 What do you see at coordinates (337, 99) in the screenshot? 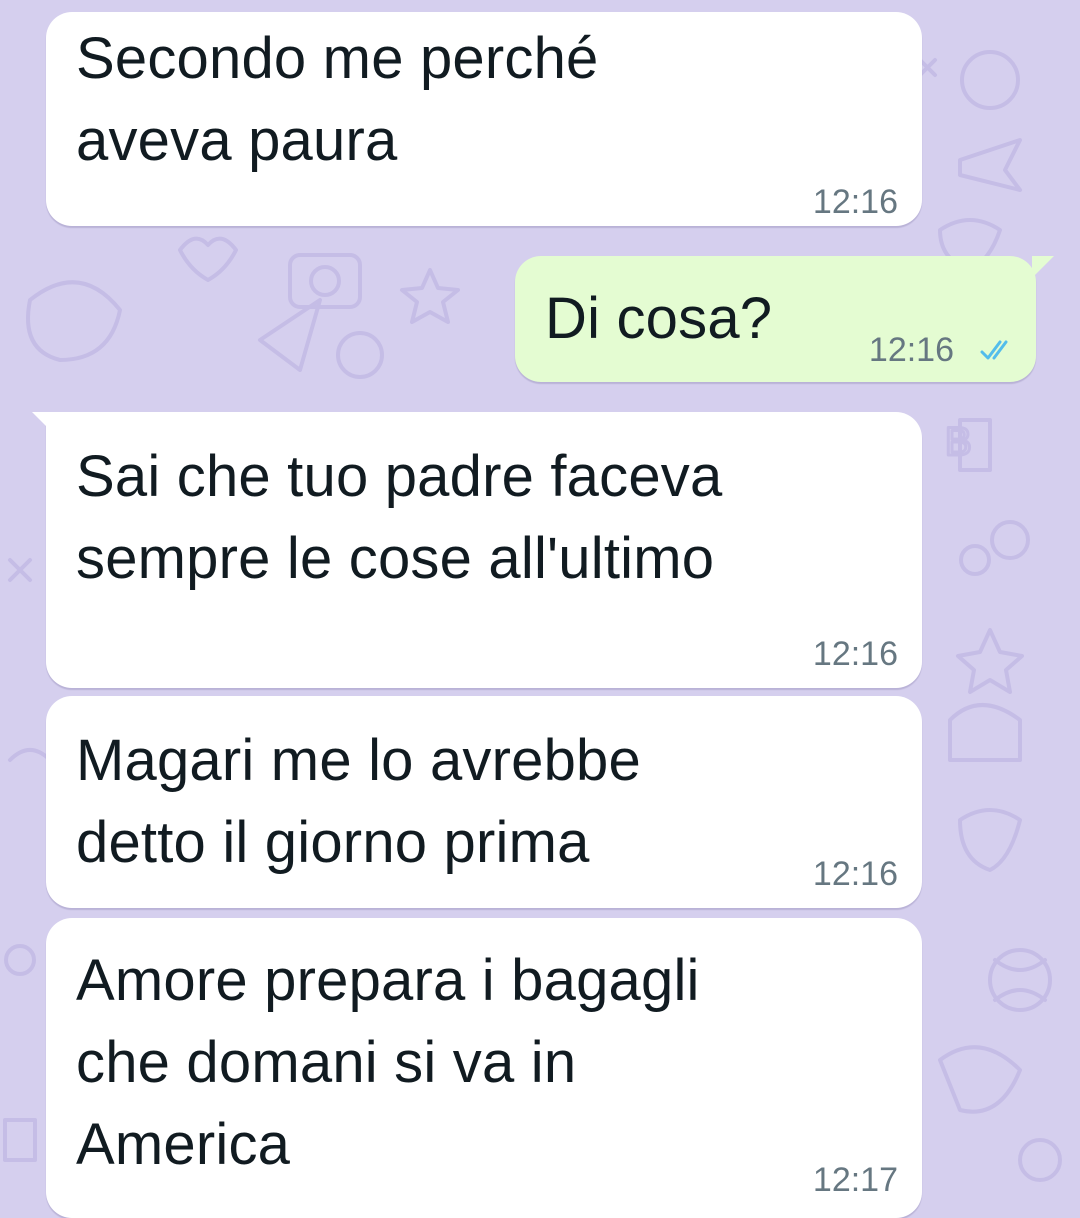
I see `message-text: Secondo me perché aveva paura` at bounding box center [337, 99].